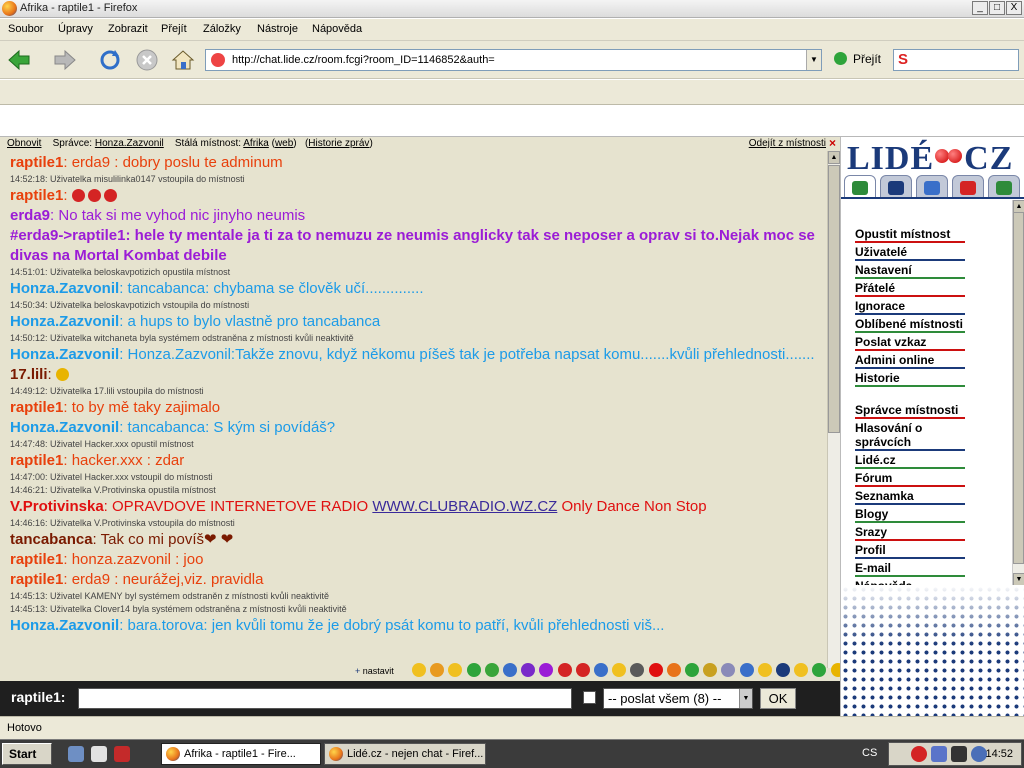 Image resolution: width=1024 pixels, height=768 pixels. Describe the element at coordinates (787, 144) in the screenshot. I see `leave-room-link: Odejít z místnosti` at that location.